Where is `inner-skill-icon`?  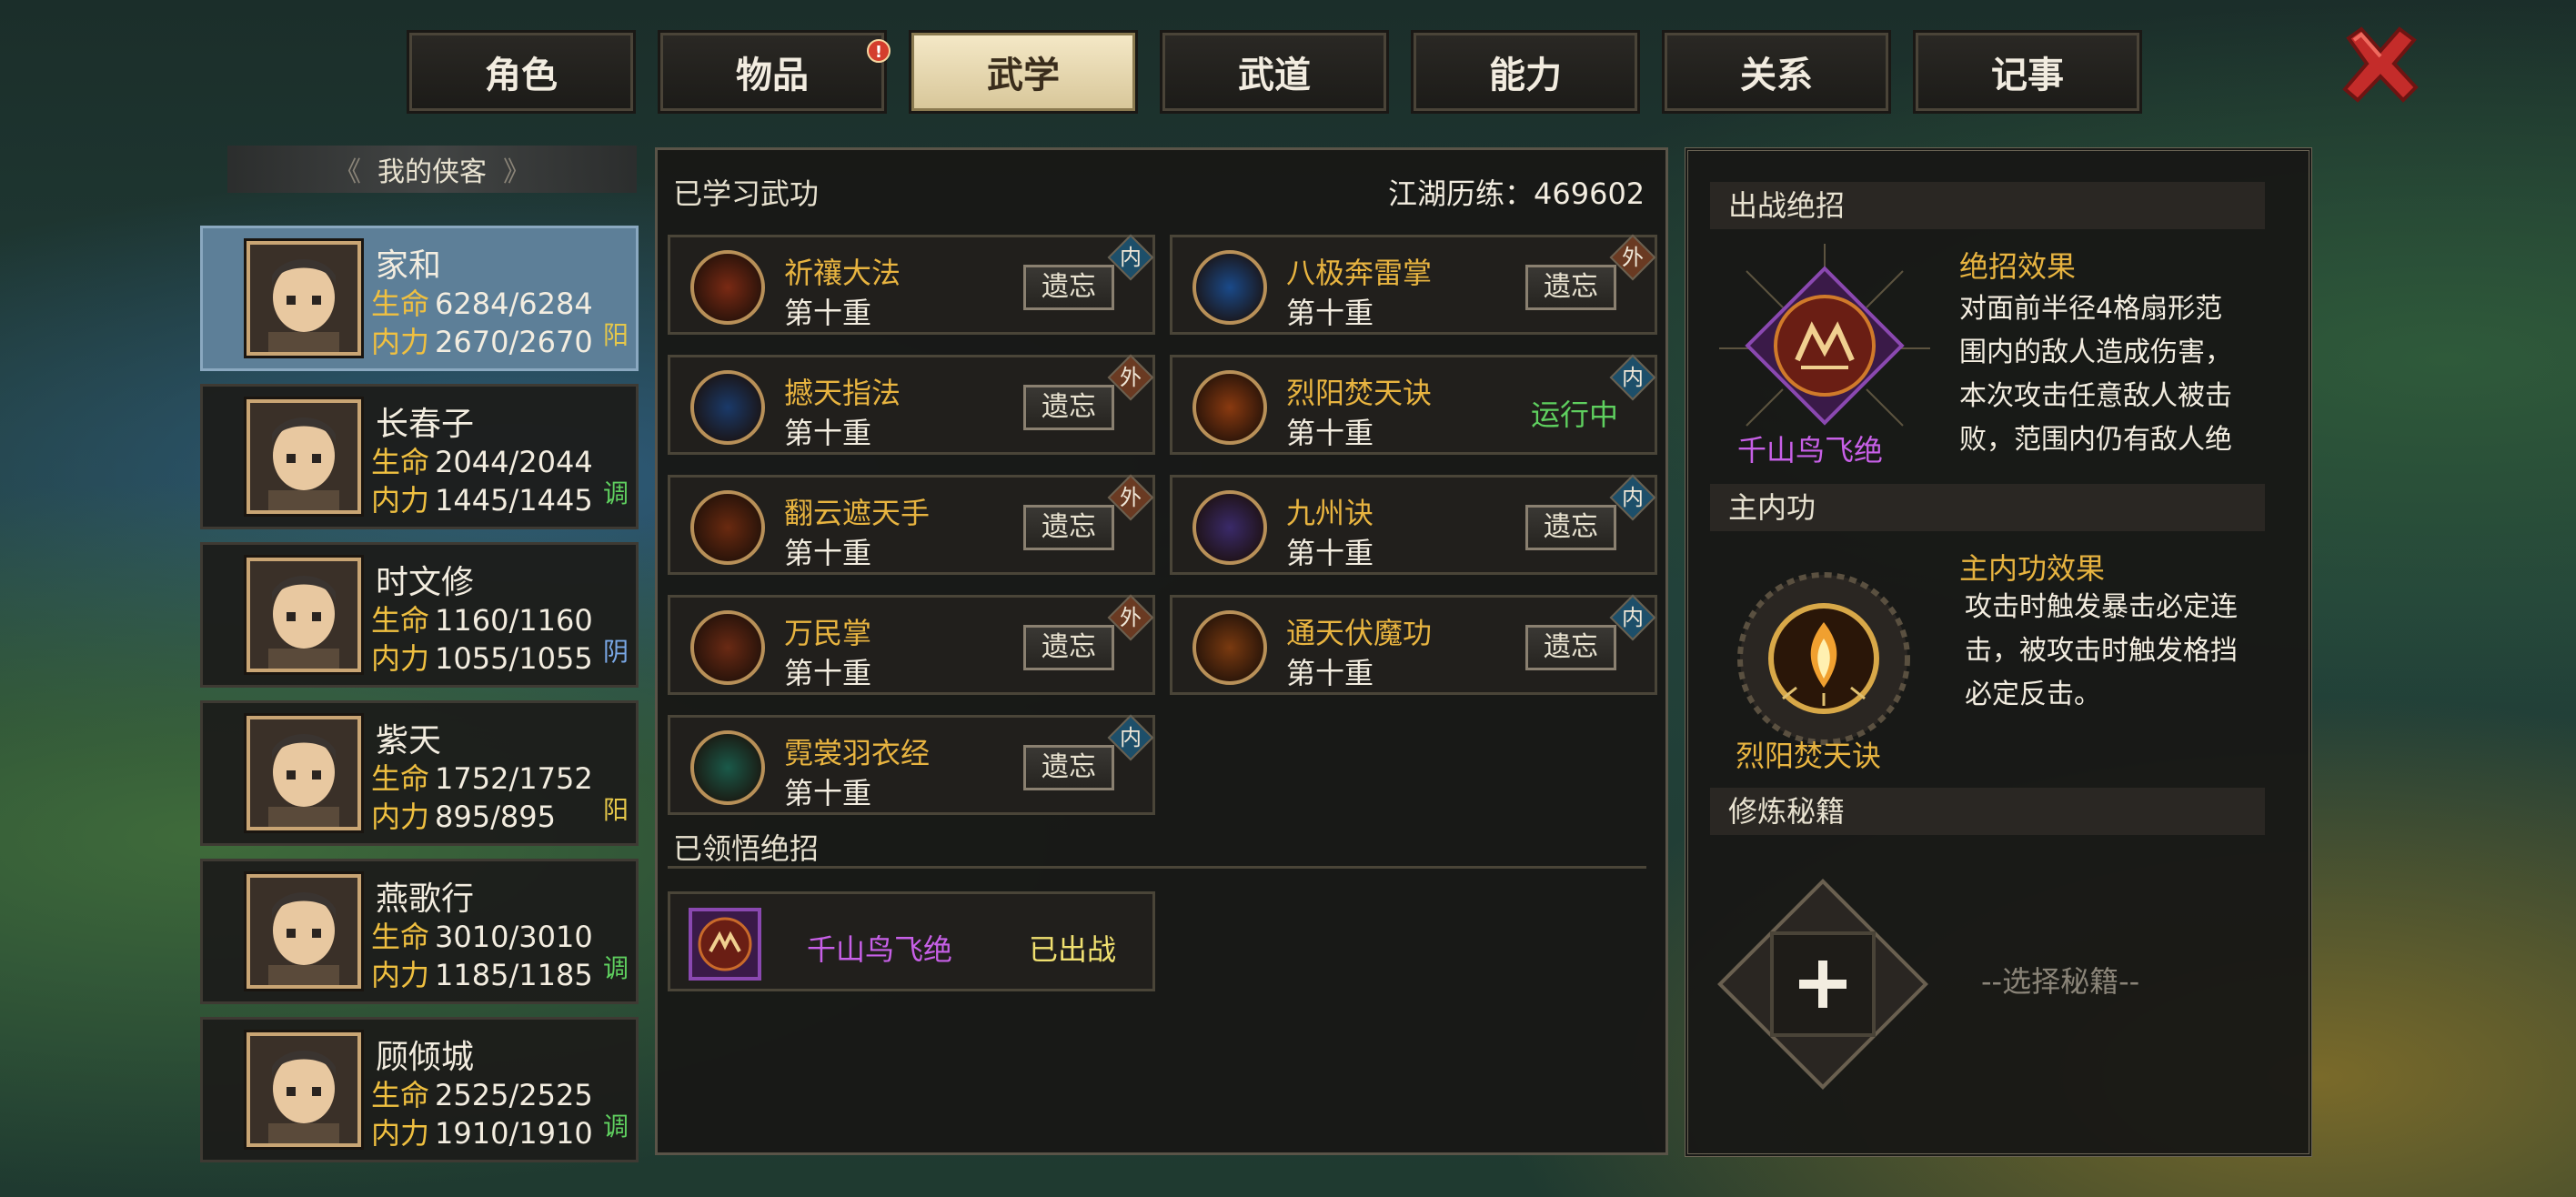 inner-skill-icon is located at coordinates (1823, 651).